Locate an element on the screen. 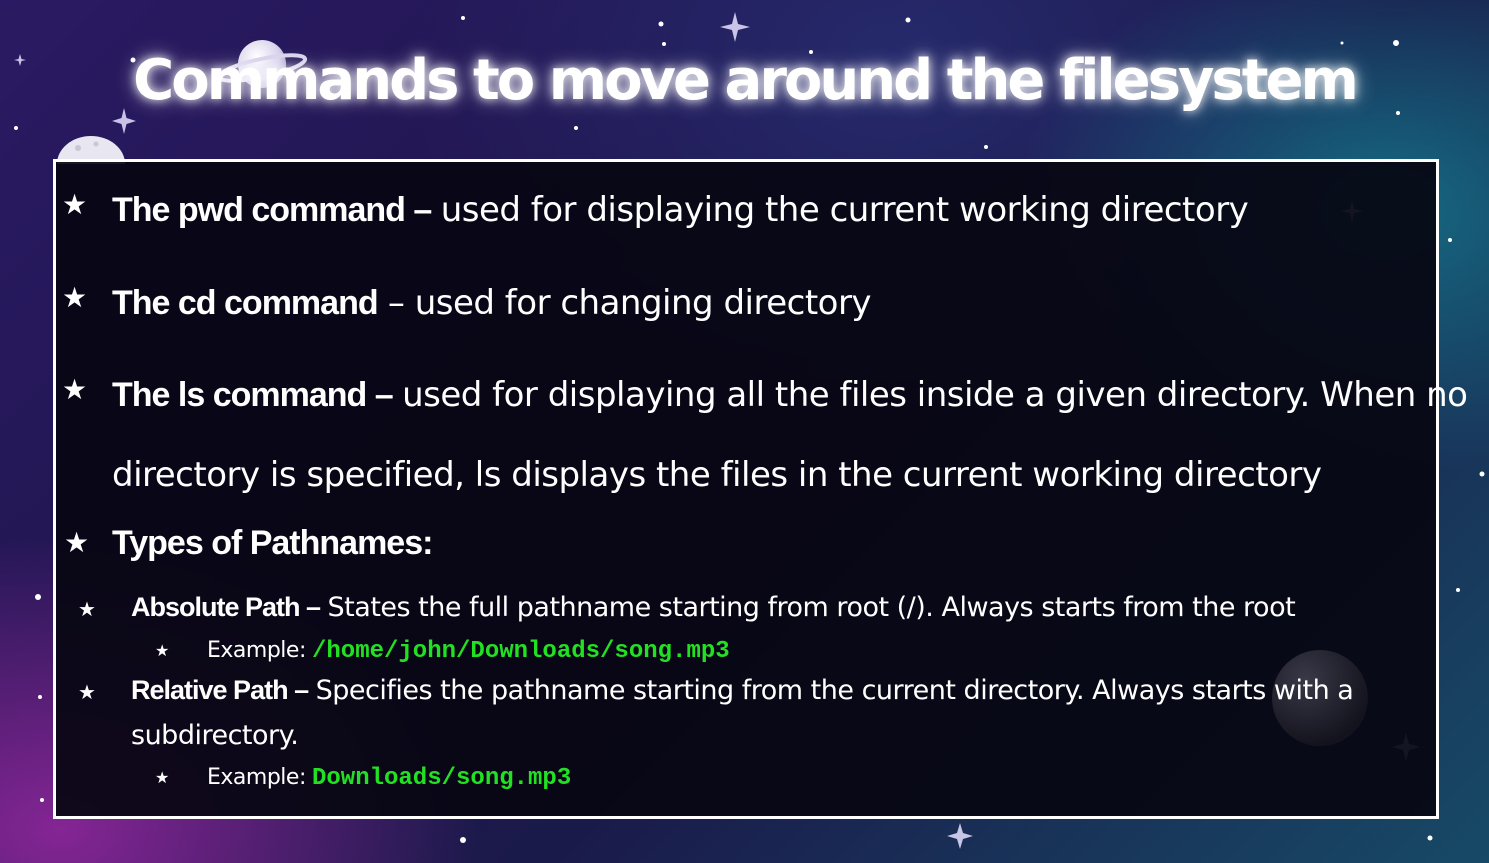  pathname-relative-continuation: subdirectory. is located at coordinates (215, 735).